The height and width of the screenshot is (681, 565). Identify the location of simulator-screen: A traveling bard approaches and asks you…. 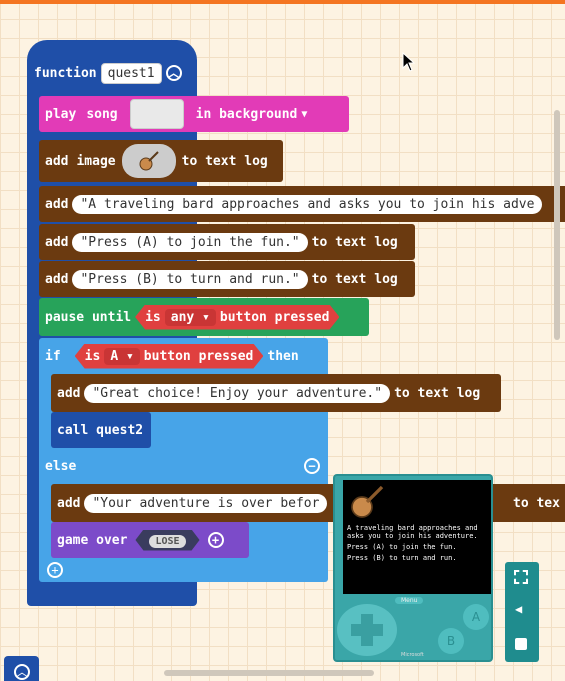
(417, 537).